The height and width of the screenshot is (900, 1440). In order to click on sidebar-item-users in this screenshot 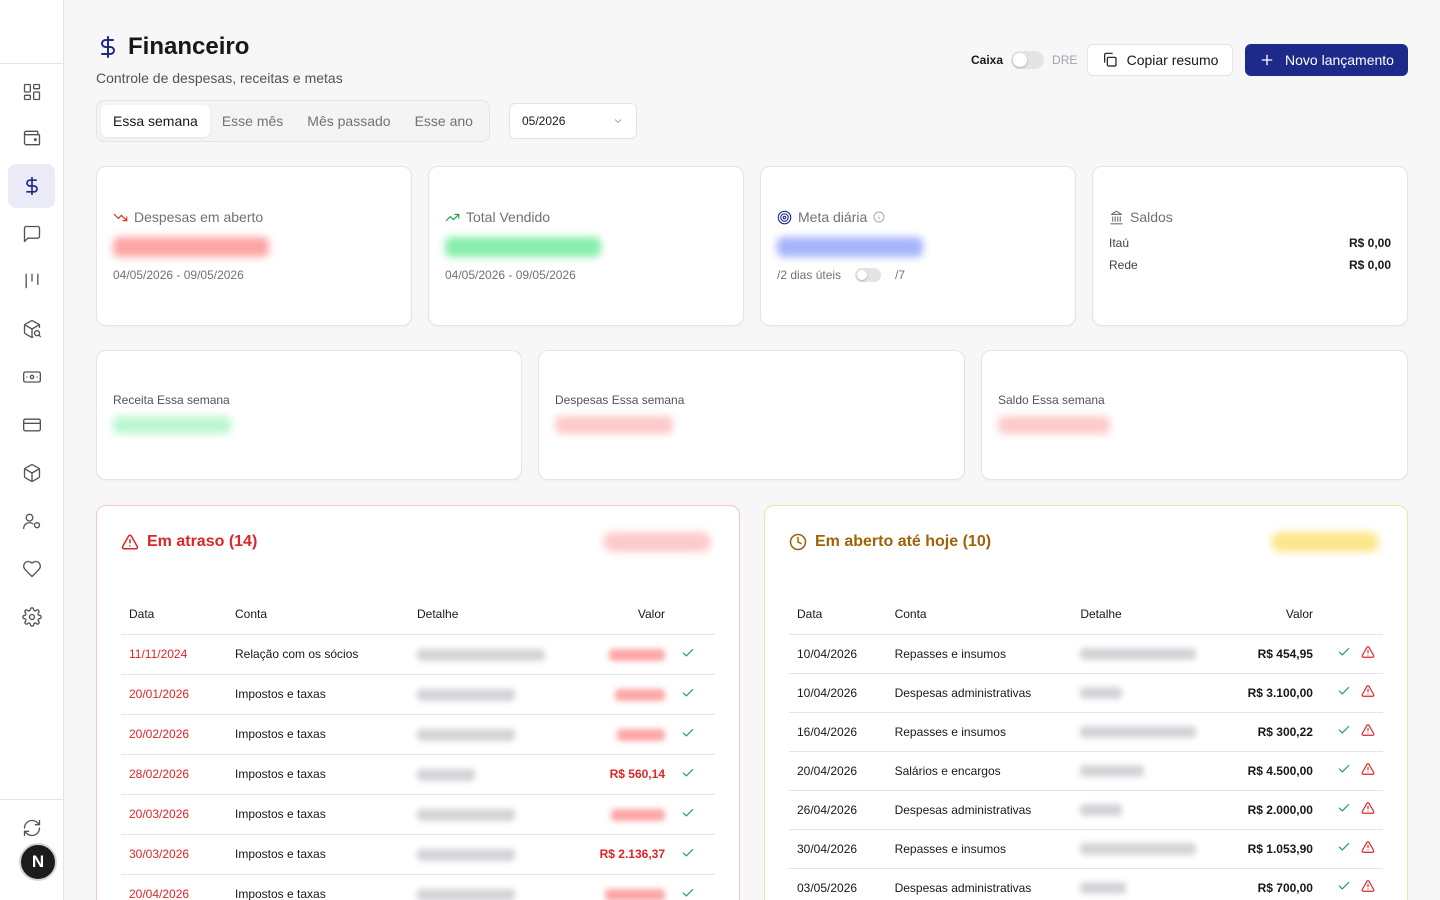, I will do `click(31, 521)`.